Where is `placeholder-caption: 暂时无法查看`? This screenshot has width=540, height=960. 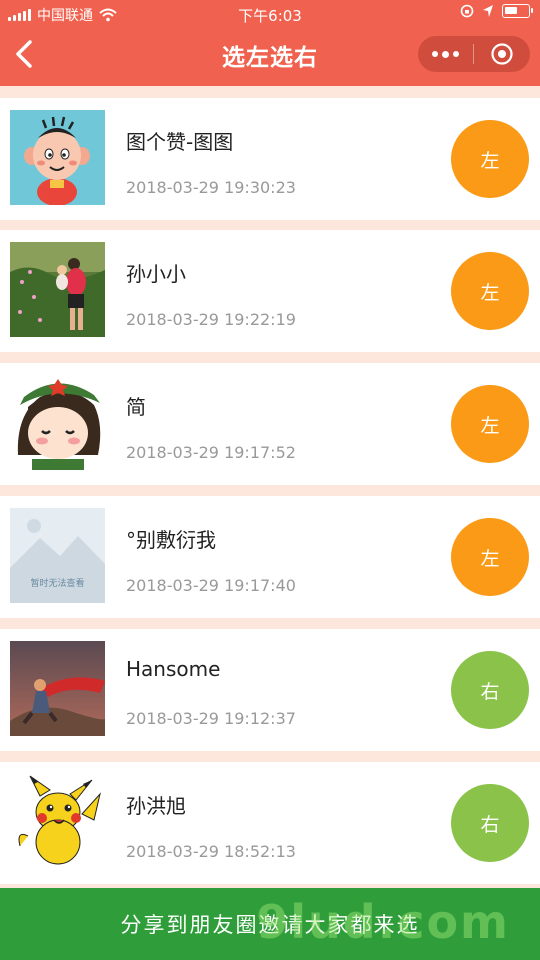
placeholder-caption: 暂时无法查看 is located at coordinates (57, 584).